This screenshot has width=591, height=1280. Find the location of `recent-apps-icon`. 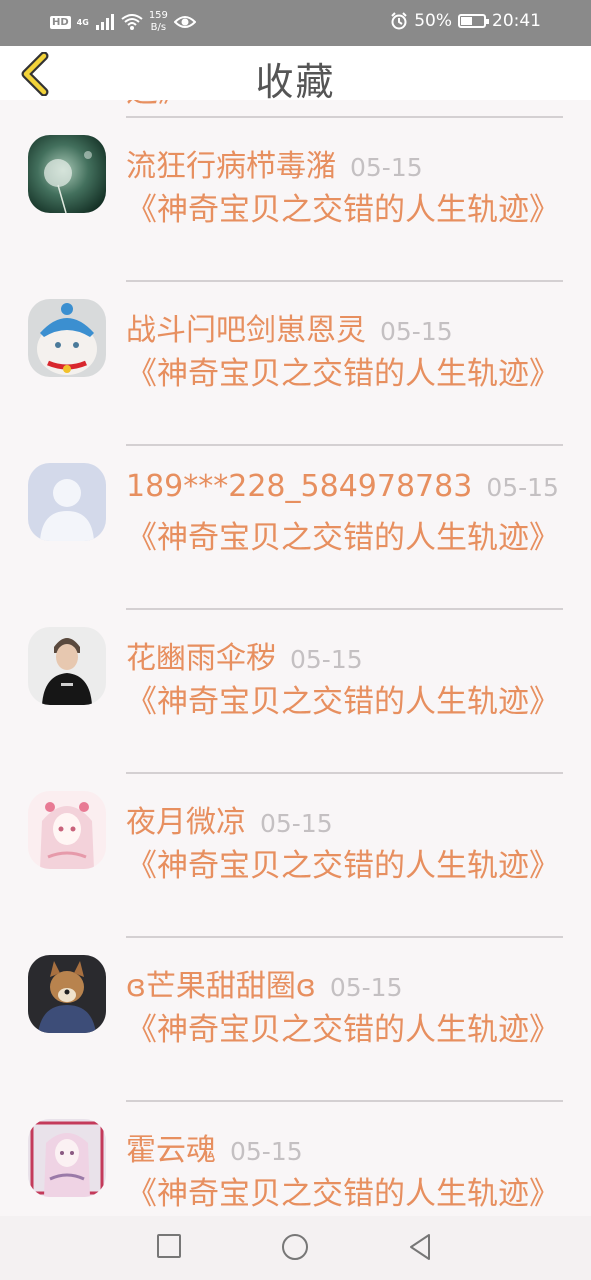

recent-apps-icon is located at coordinates (169, 1246).